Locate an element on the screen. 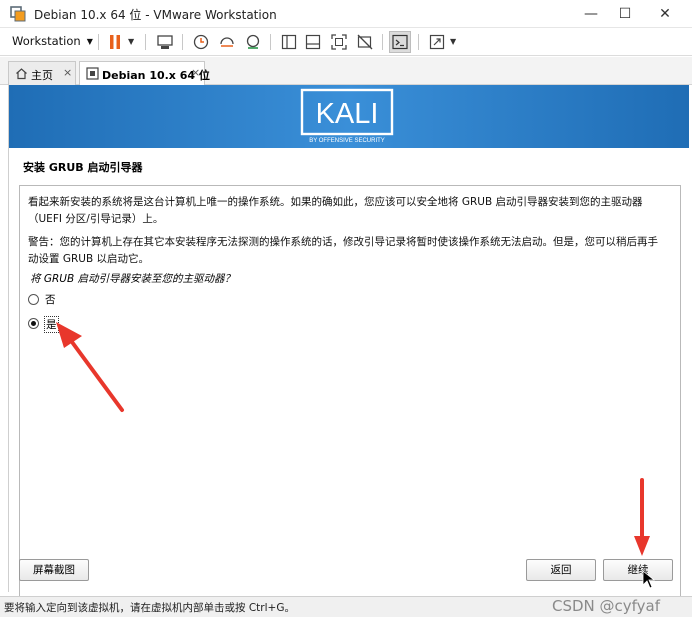 The image size is (692, 617). vmware-icon is located at coordinates (18, 14).